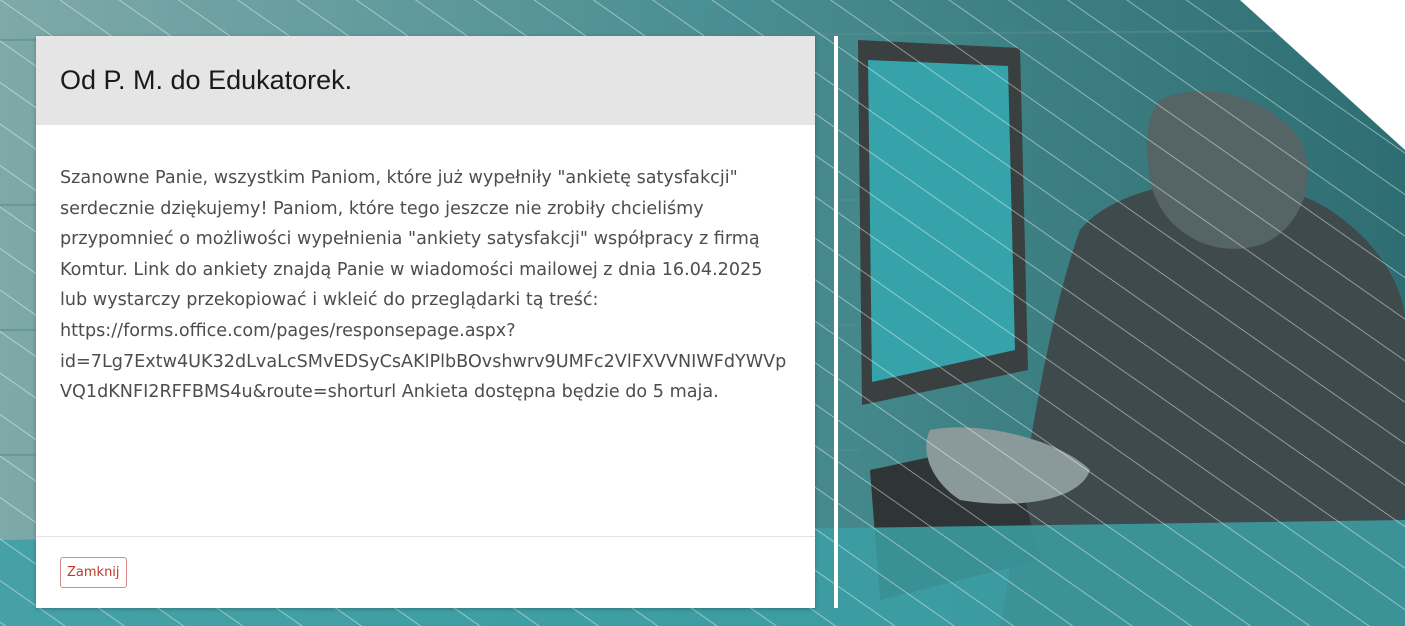 This screenshot has width=1405, height=626. What do you see at coordinates (425, 80) in the screenshot?
I see `modal-header: Od P. M. do Edukatorek.` at bounding box center [425, 80].